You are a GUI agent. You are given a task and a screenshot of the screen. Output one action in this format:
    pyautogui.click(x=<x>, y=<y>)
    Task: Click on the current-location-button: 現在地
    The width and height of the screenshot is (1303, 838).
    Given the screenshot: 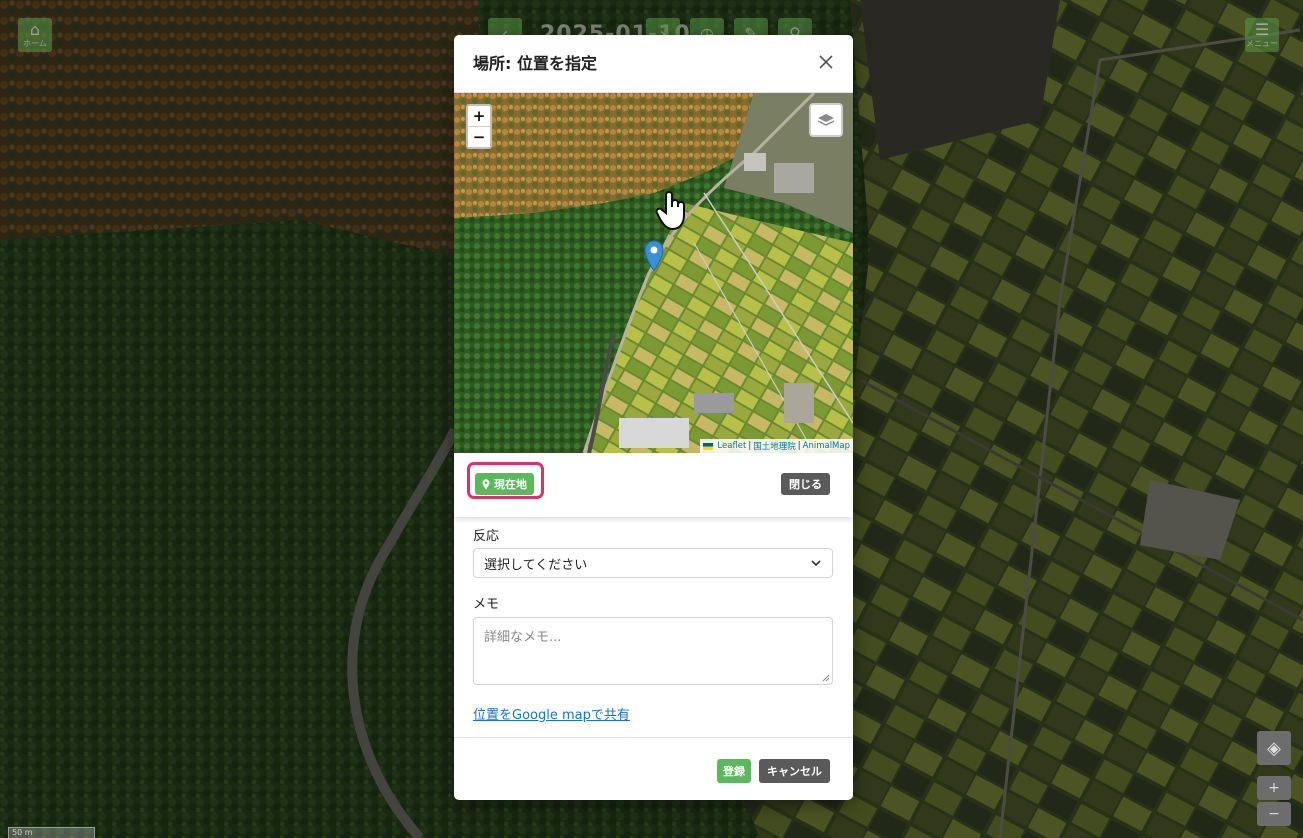 What is the action you would take?
    pyautogui.click(x=504, y=484)
    